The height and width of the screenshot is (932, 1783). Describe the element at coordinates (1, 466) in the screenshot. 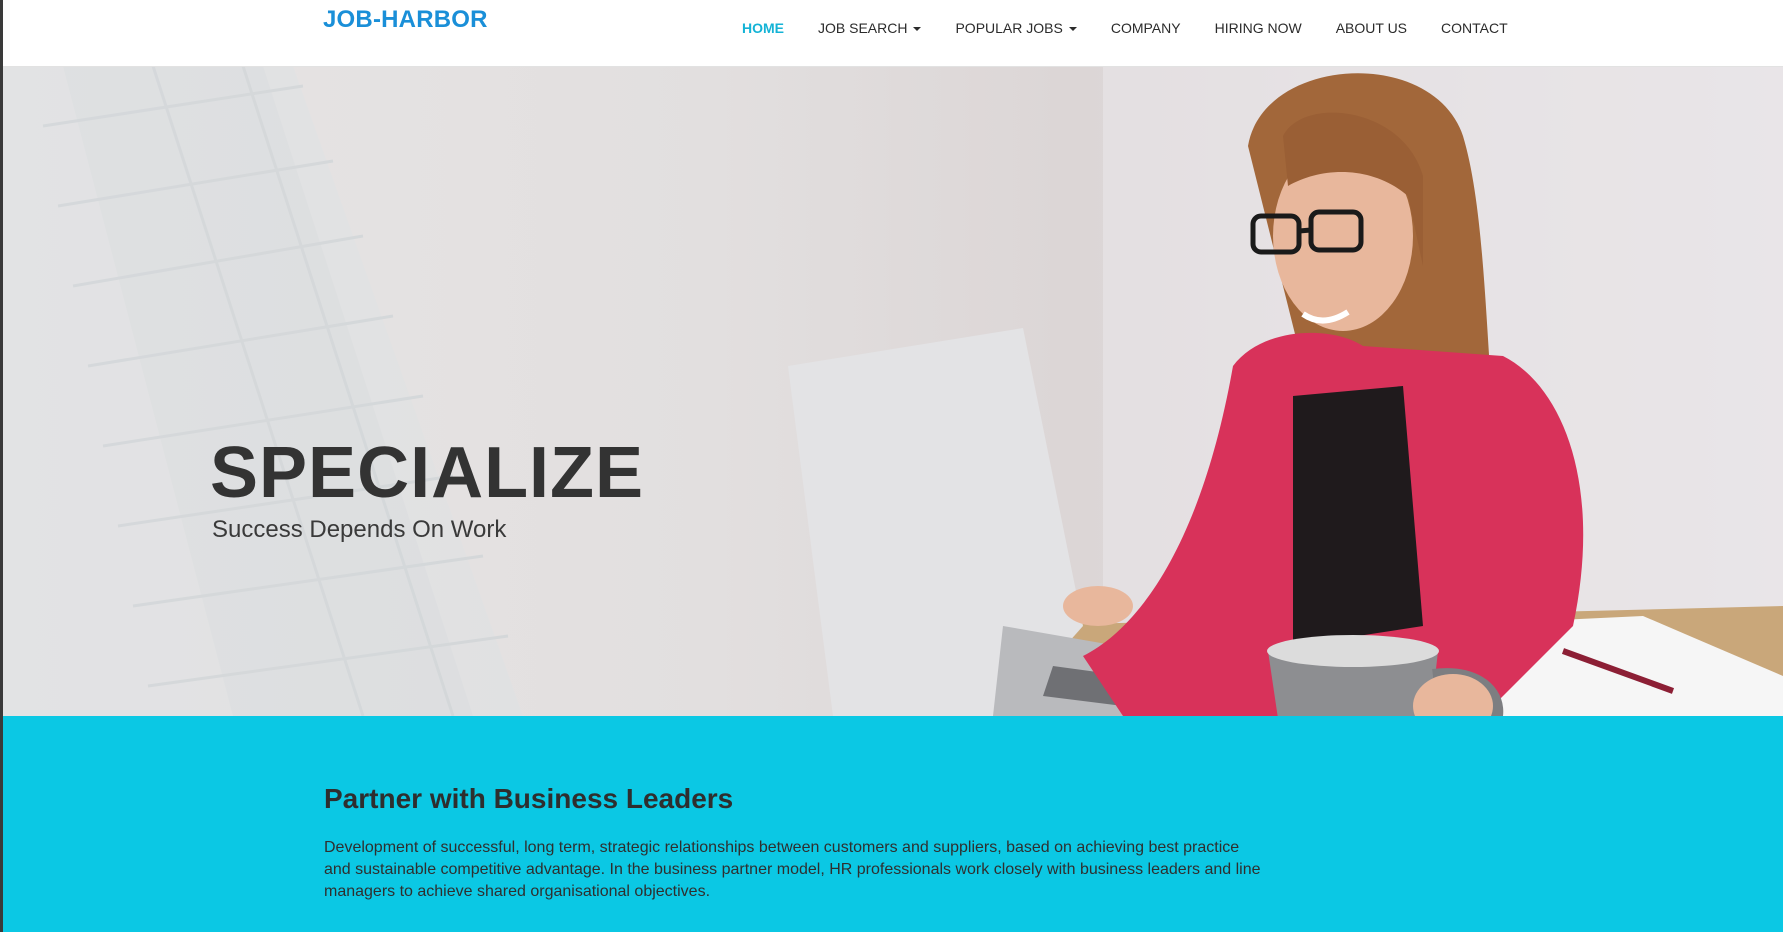

I see `window-edge` at that location.